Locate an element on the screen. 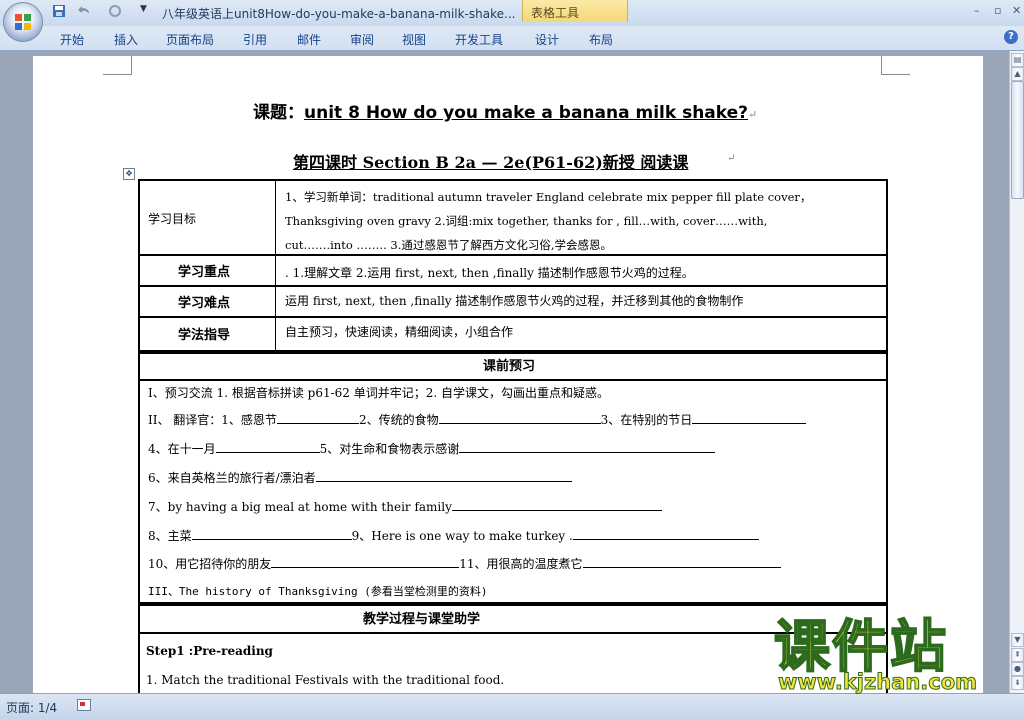  site-watermark: 课件站 www.kjzhan.com is located at coordinates (892, 656).